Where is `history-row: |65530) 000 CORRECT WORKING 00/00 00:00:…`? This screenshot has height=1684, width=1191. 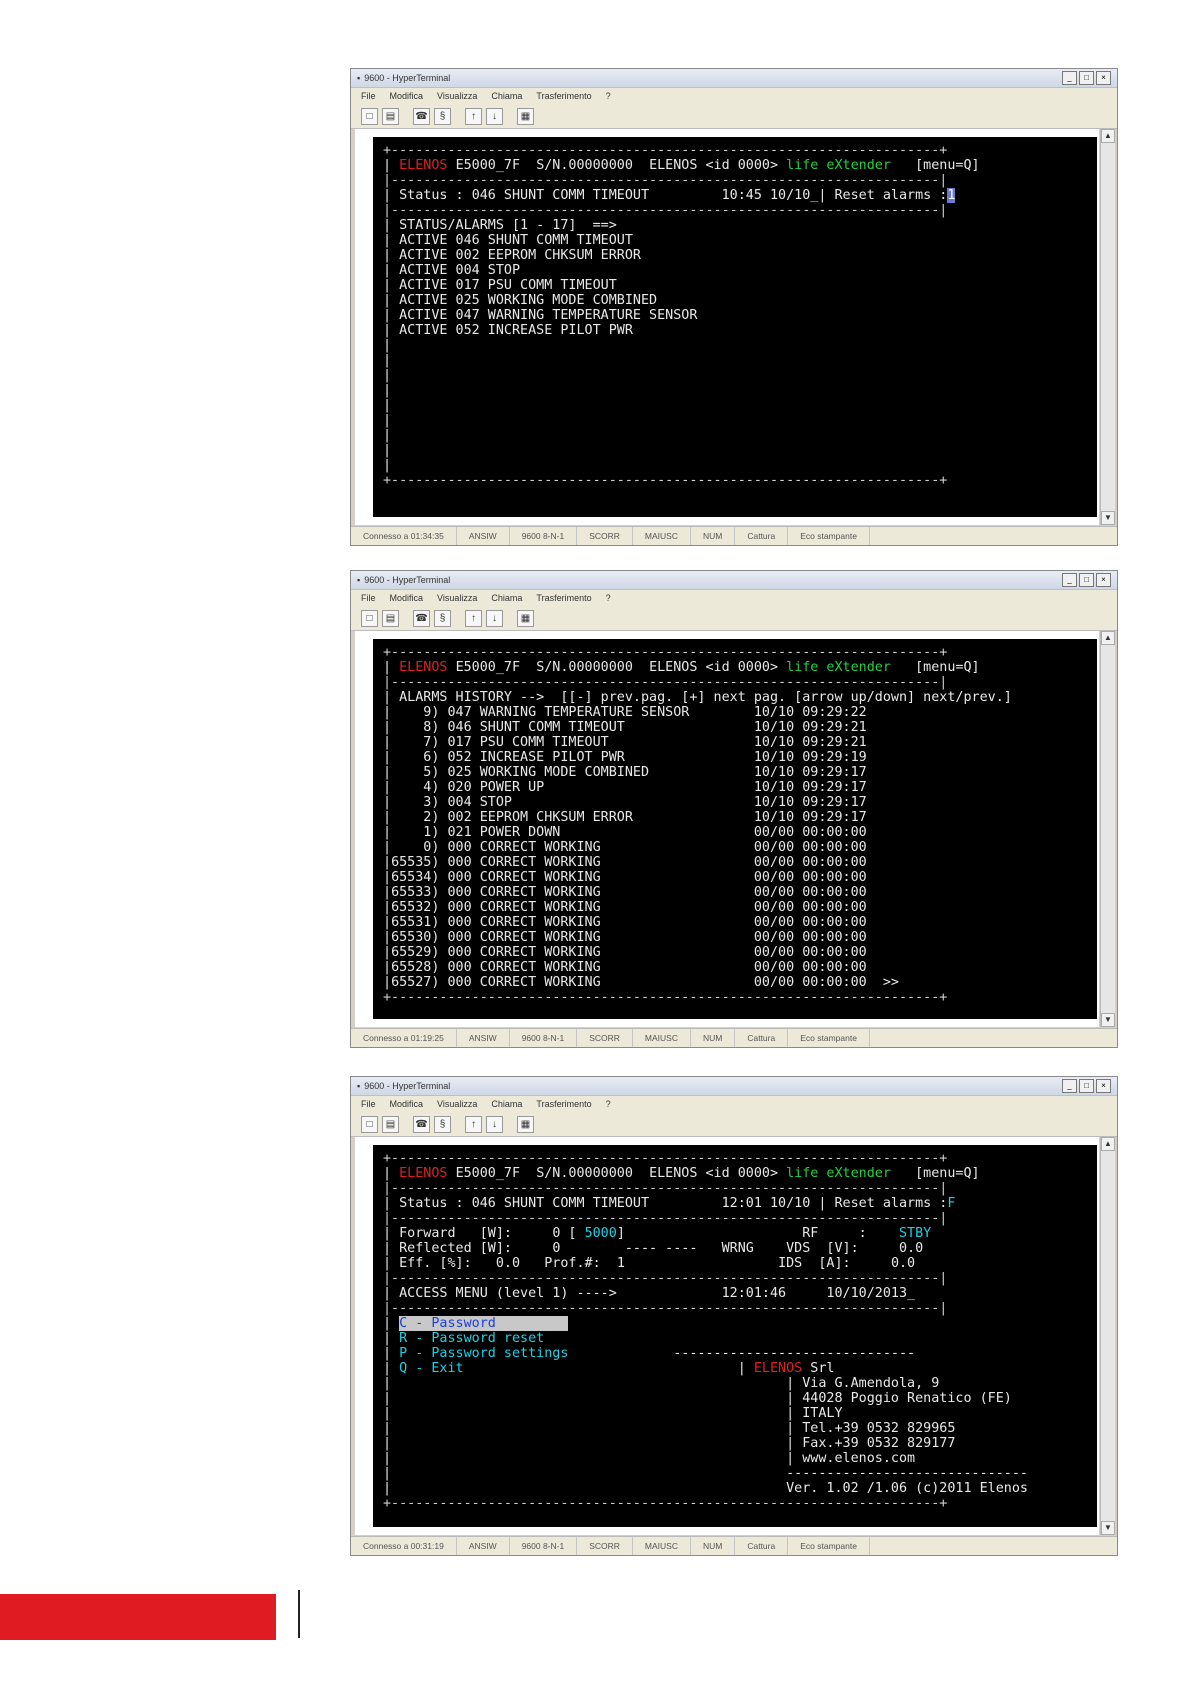 history-row: |65530) 000 CORRECT WORKING 00/00 00:00:… is located at coordinates (625, 937).